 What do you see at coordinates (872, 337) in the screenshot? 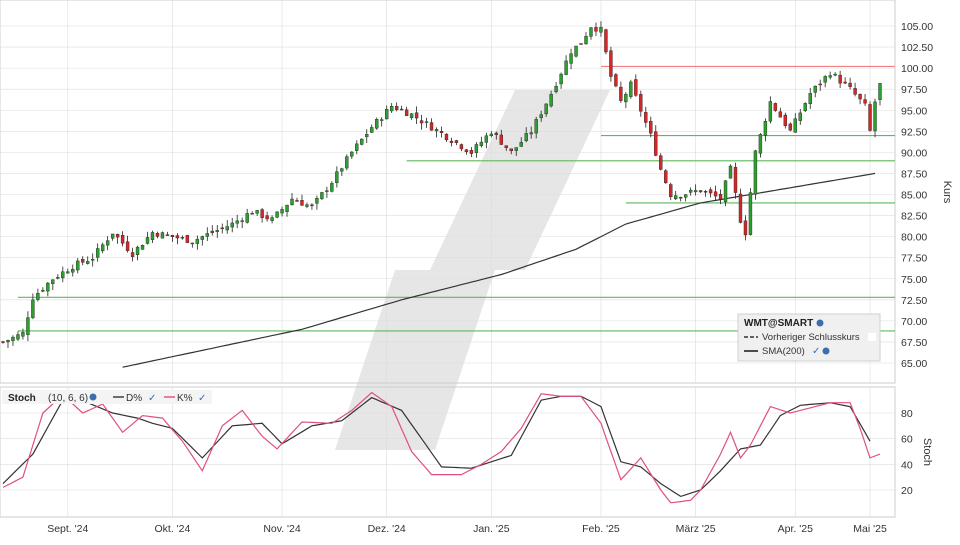
I see `legend-toggle` at bounding box center [872, 337].